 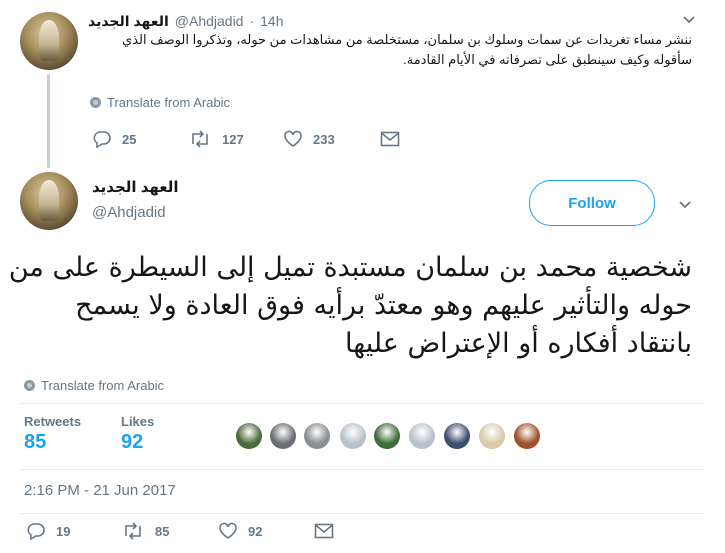 What do you see at coordinates (145, 531) in the screenshot?
I see `retweet-button: 85` at bounding box center [145, 531].